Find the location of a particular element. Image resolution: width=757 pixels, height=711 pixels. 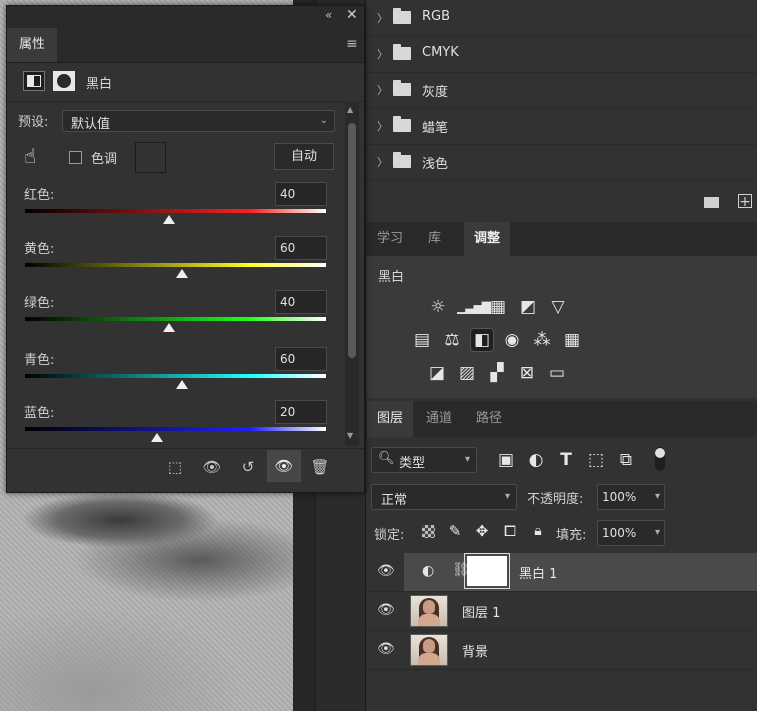

new-preset-icon: + is located at coordinates (745, 201).